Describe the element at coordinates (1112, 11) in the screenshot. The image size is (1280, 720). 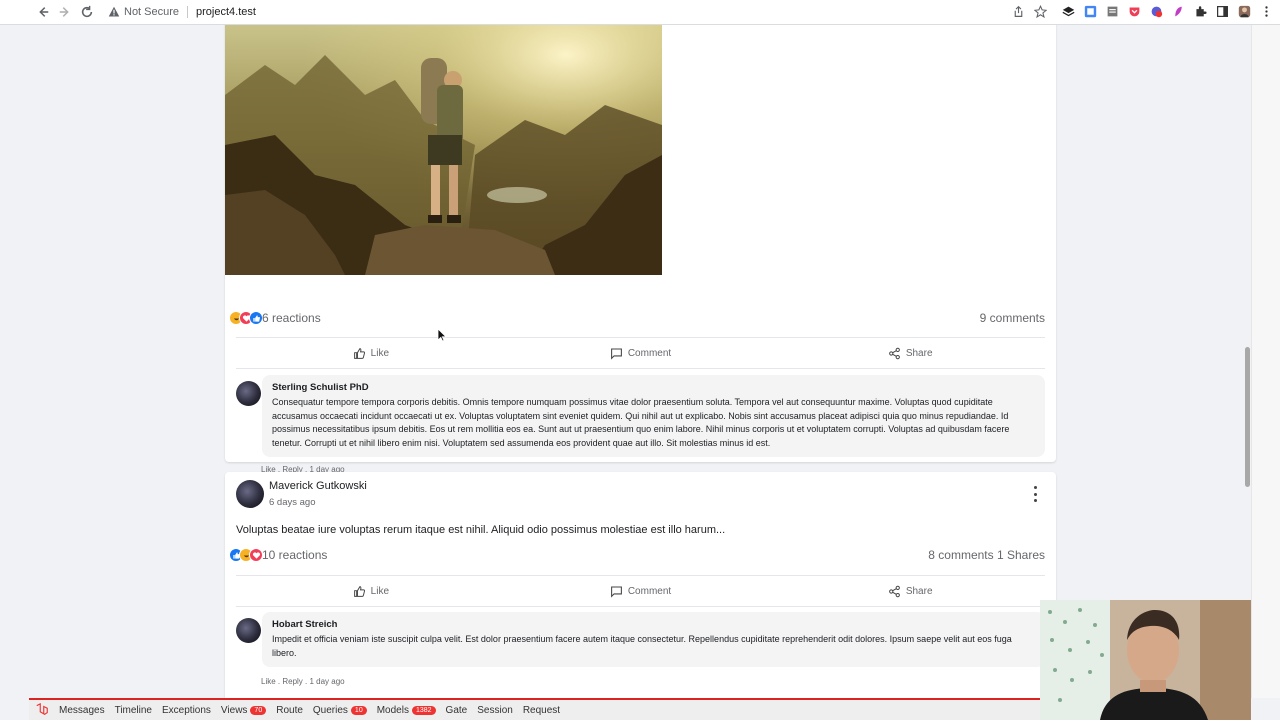
I see `notes-extension-icon` at that location.